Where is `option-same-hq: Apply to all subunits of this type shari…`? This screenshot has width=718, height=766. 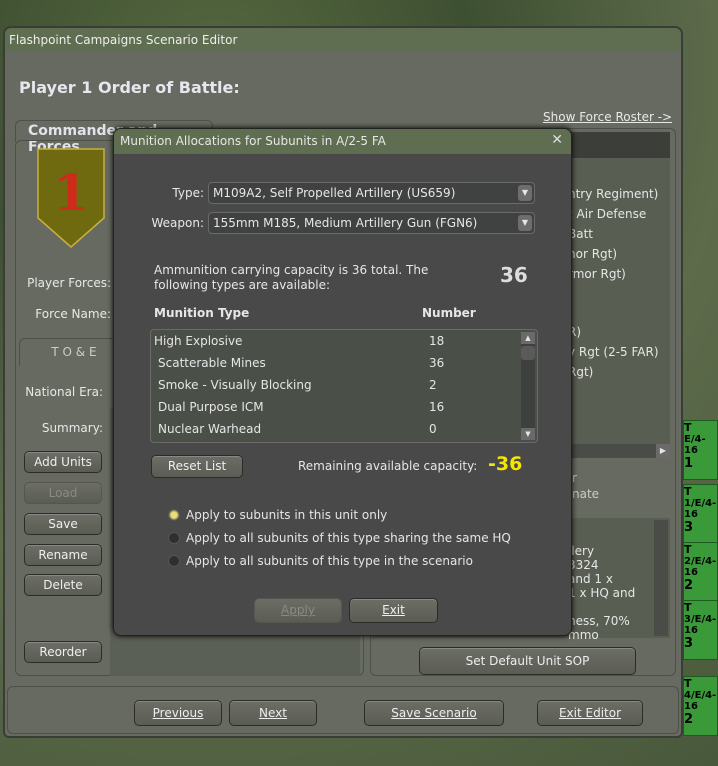 option-same-hq: Apply to all subunits of this type shari… is located at coordinates (339, 538).